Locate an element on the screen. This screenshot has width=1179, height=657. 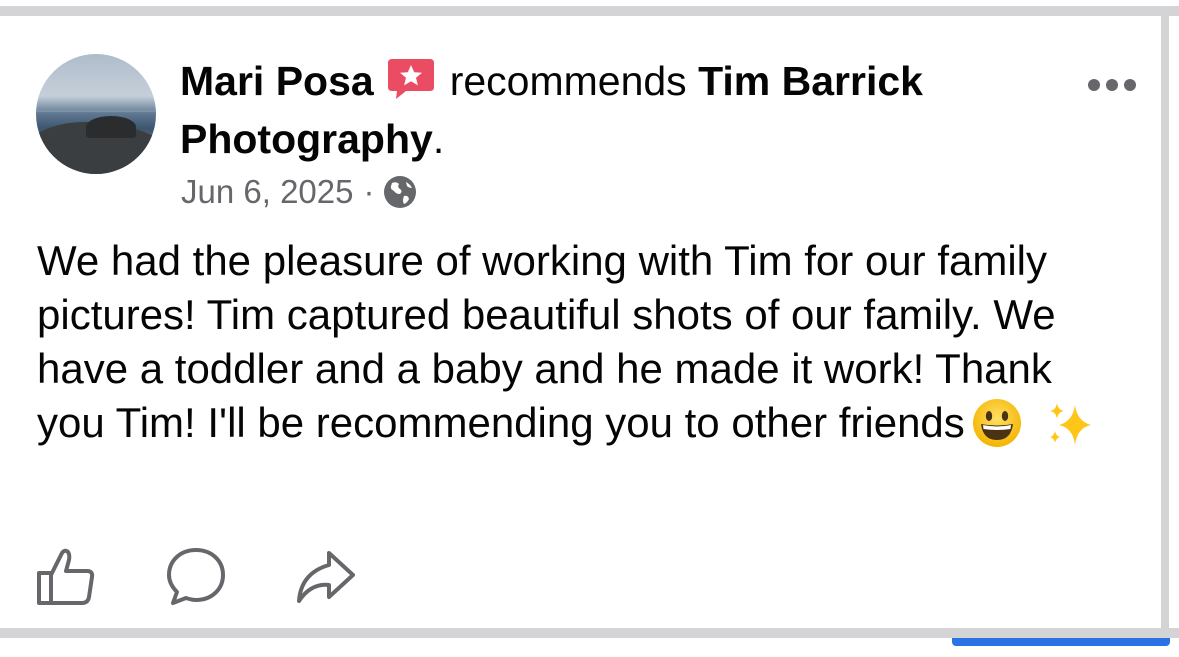
avatar-horizon is located at coordinates (96, 111).